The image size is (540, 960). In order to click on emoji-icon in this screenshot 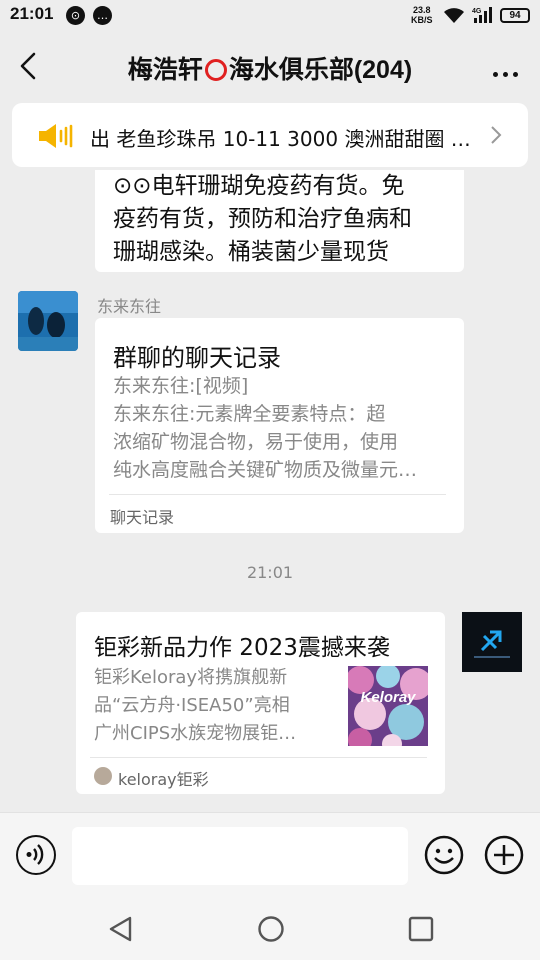, I will do `click(444, 855)`.